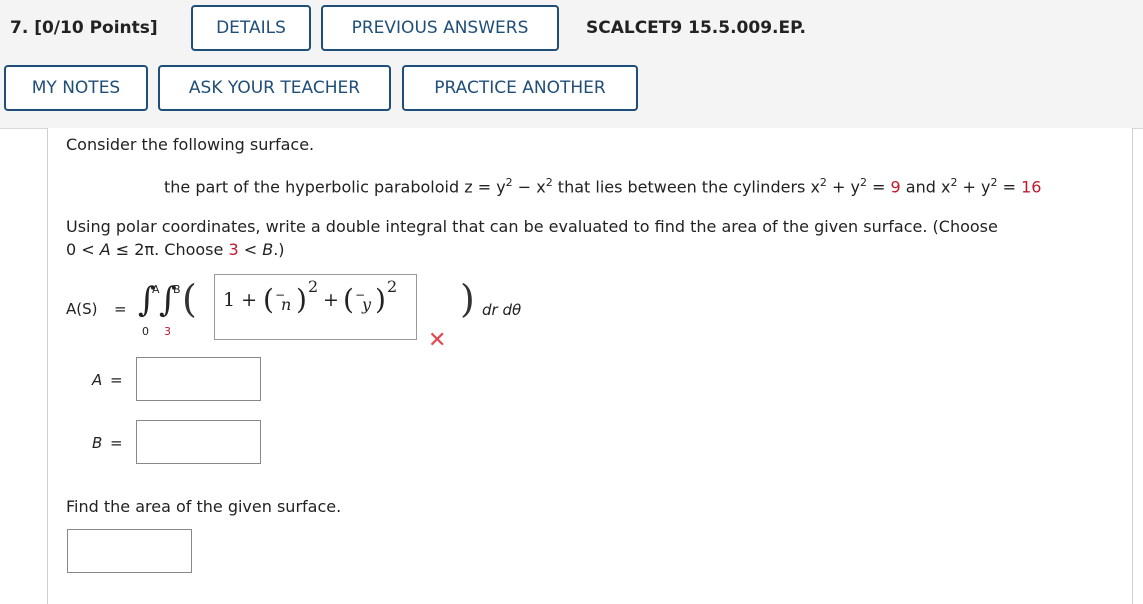 The image size is (1143, 604). Describe the element at coordinates (348, 299) in the screenshot. I see `paren-left-2: (` at that location.